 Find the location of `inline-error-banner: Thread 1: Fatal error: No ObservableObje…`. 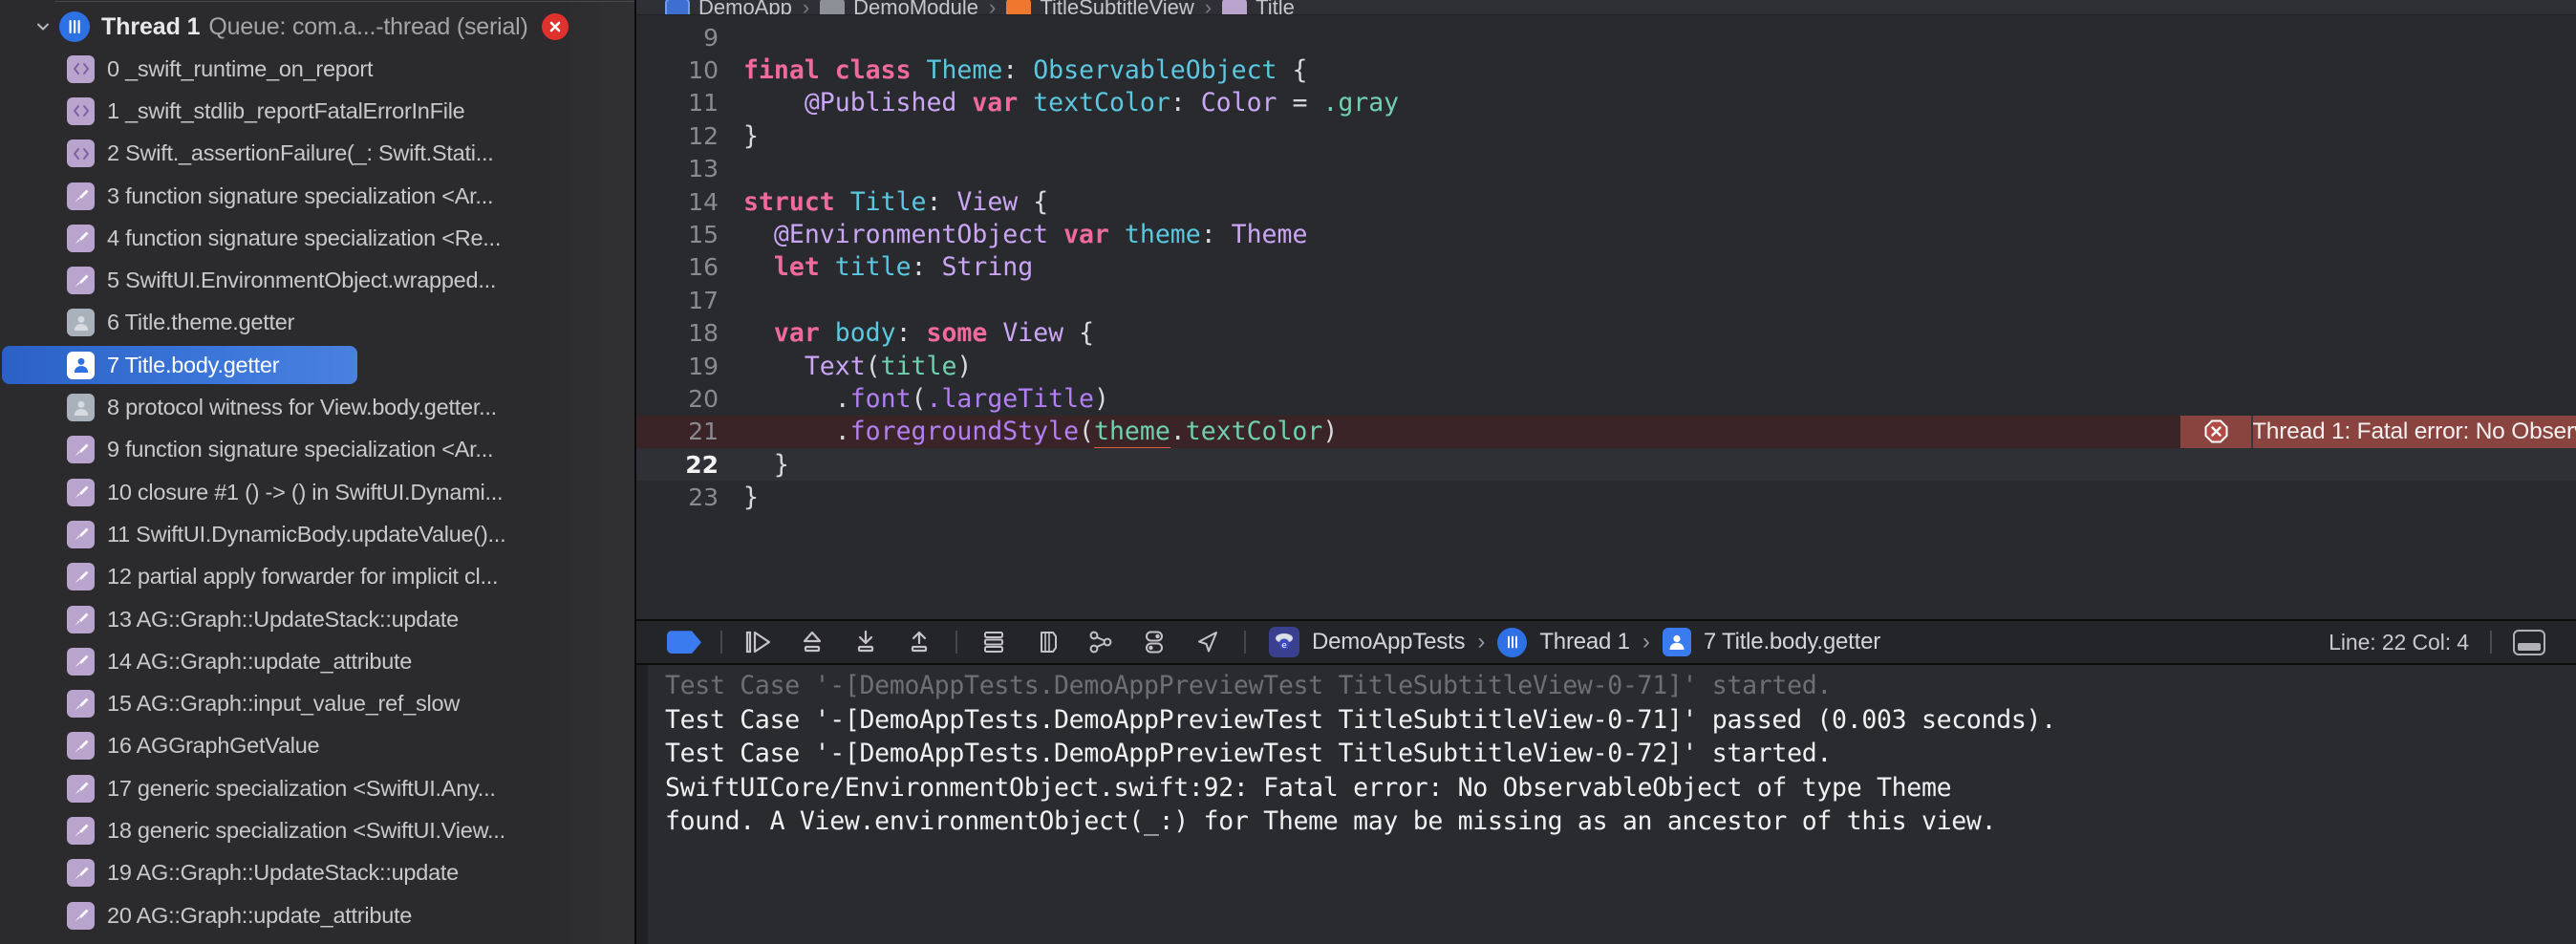

inline-error-banner: Thread 1: Fatal error: No ObservableObje… is located at coordinates (2378, 432).